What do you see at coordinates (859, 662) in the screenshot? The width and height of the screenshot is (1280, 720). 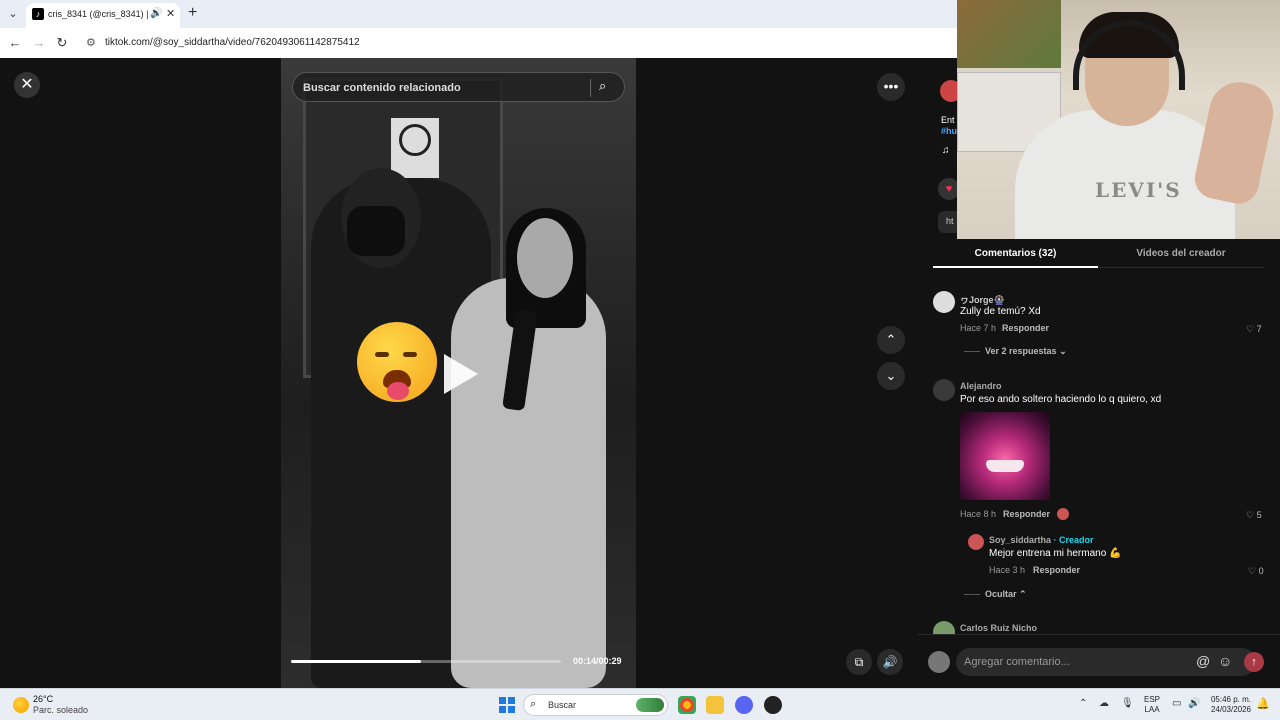 I see `floating-player-icon: ⧉` at bounding box center [859, 662].